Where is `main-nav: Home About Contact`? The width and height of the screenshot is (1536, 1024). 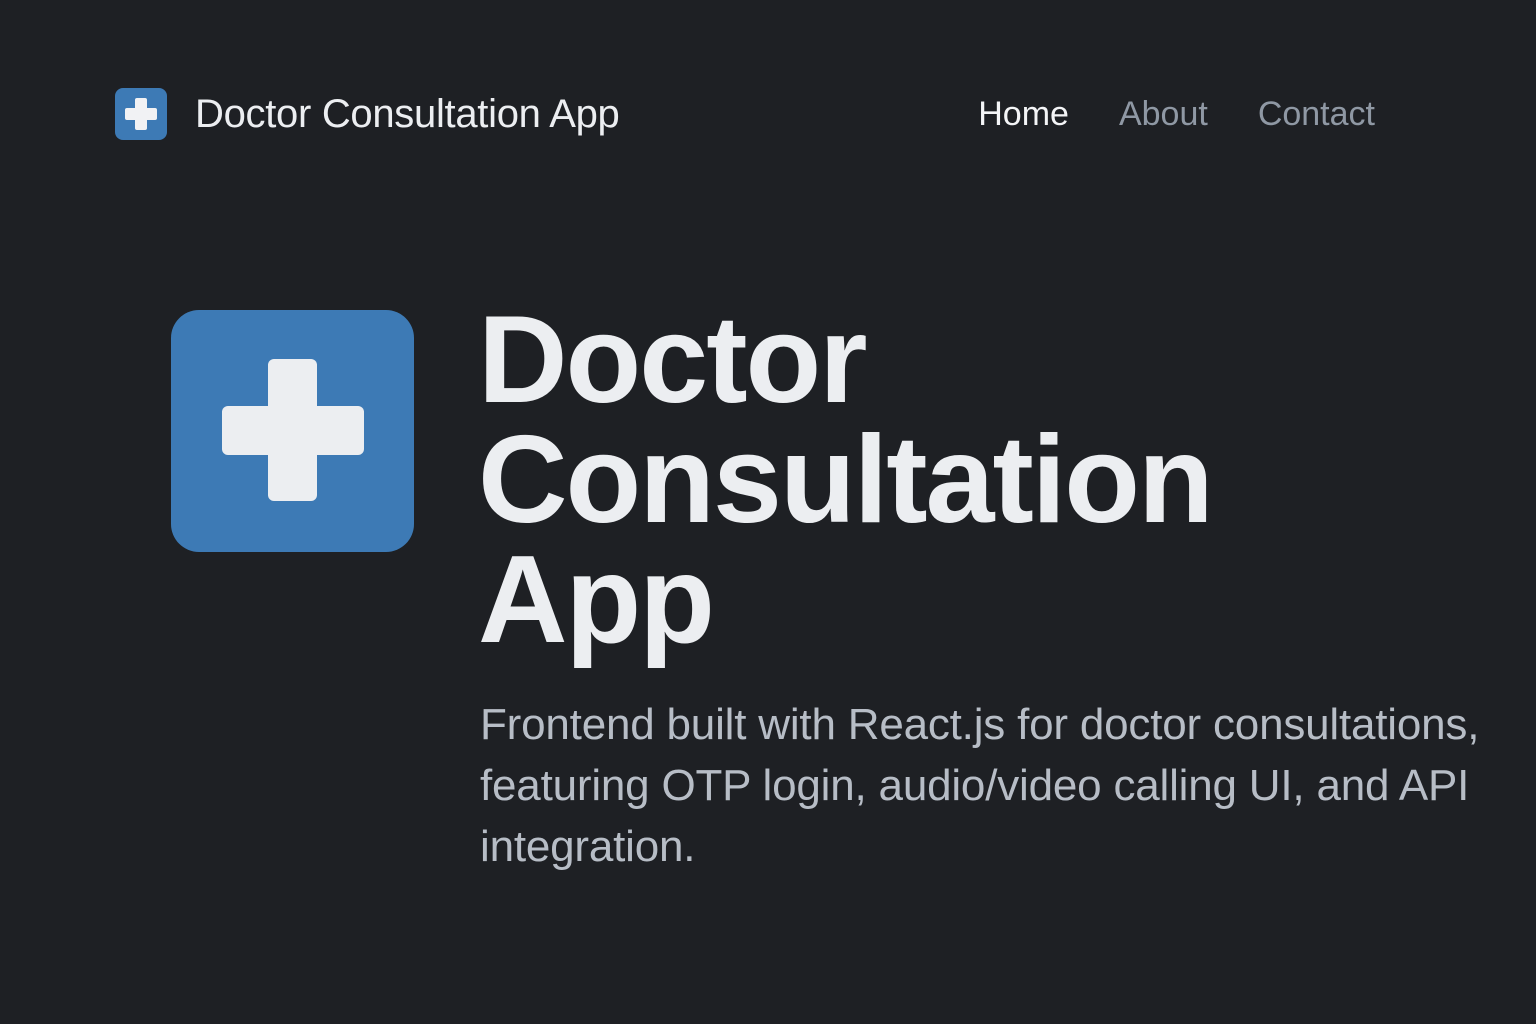 main-nav: Home About Contact is located at coordinates (1151, 114).